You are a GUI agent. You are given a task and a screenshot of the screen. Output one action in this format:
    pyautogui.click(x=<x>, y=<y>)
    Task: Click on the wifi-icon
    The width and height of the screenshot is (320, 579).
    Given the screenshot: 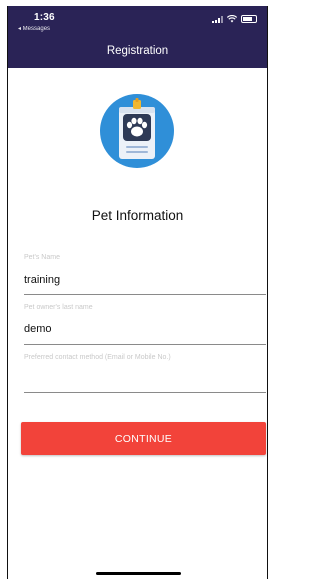 What is the action you would take?
    pyautogui.click(x=232, y=19)
    